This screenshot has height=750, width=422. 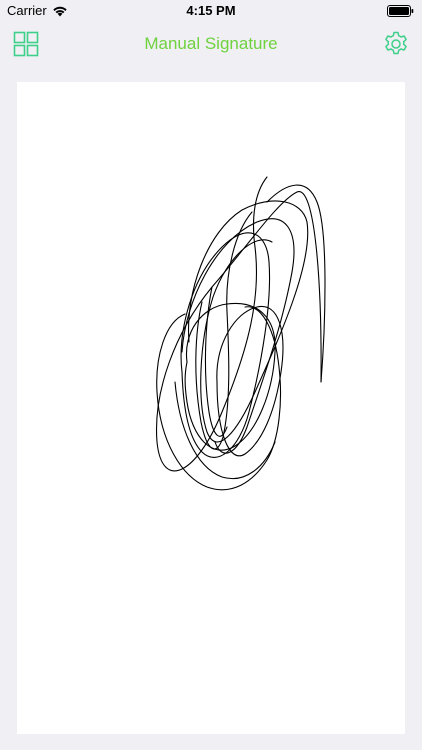 I want to click on gear-icon, so click(x=396, y=43).